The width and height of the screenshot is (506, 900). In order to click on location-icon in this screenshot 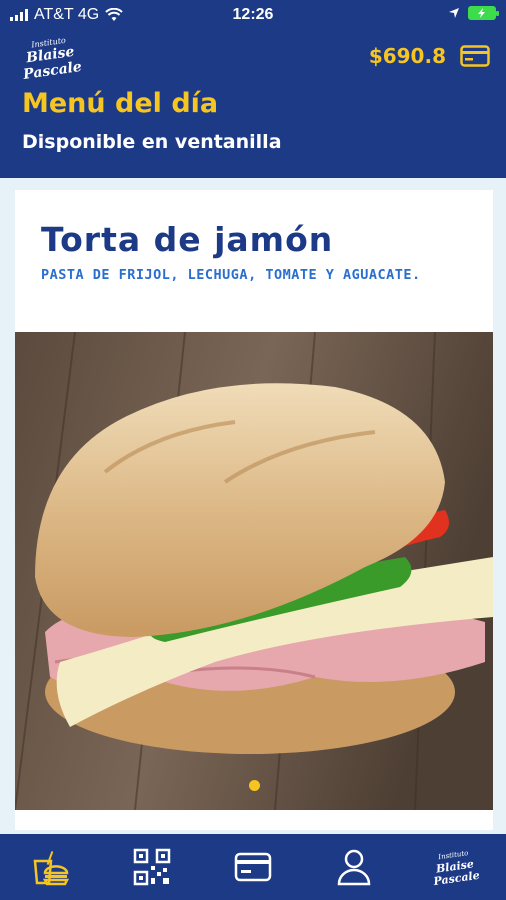, I will do `click(454, 13)`.